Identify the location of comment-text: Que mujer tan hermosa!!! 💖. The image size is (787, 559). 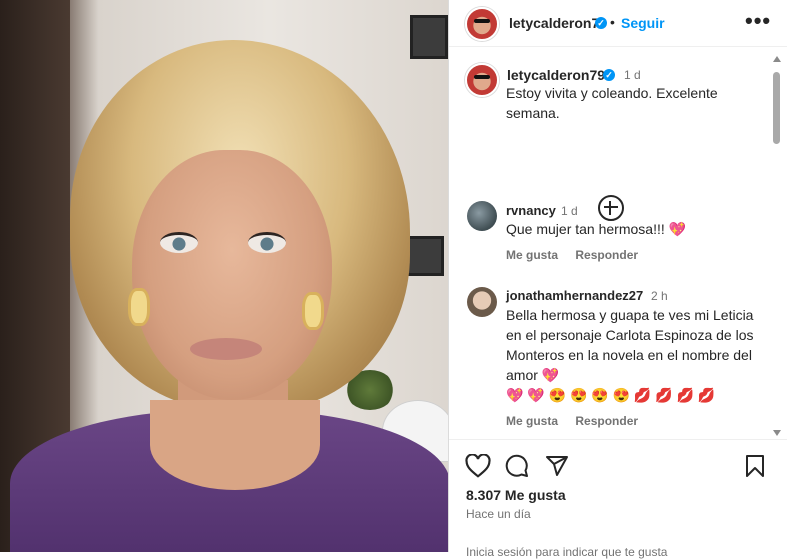
(596, 229).